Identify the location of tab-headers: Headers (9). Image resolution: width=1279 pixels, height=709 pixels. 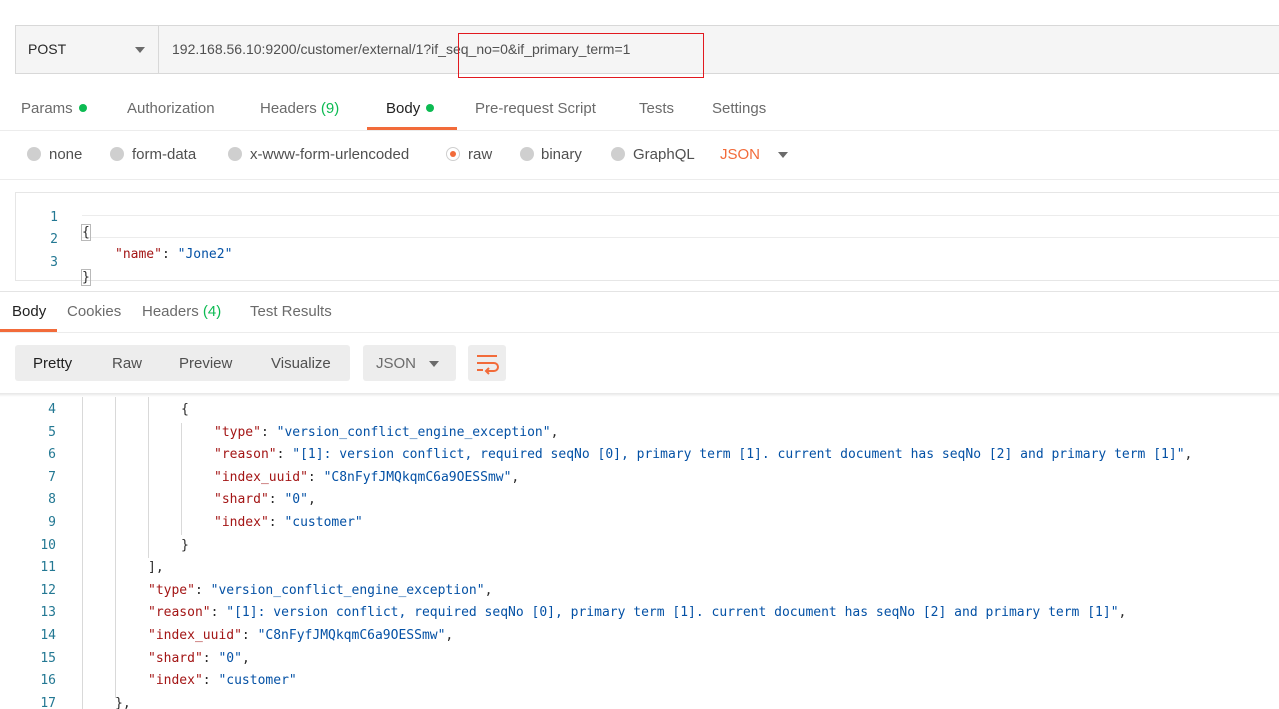
(299, 112).